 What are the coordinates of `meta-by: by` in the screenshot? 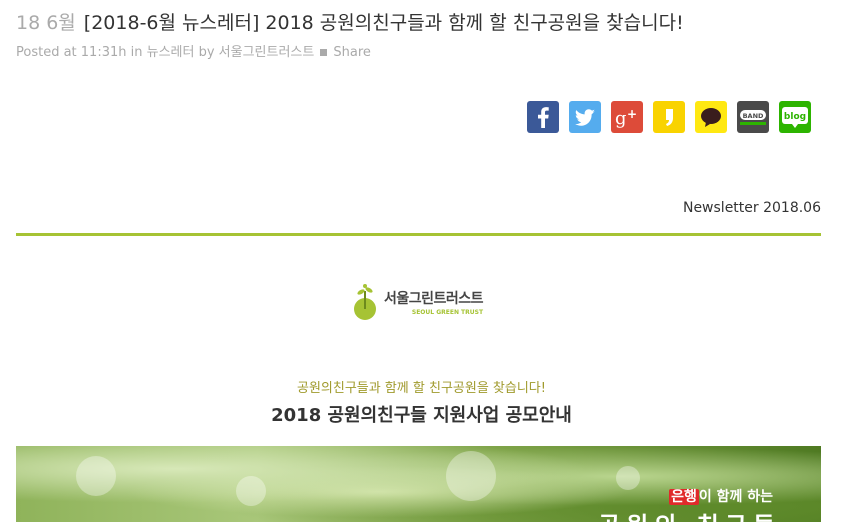 It's located at (206, 52).